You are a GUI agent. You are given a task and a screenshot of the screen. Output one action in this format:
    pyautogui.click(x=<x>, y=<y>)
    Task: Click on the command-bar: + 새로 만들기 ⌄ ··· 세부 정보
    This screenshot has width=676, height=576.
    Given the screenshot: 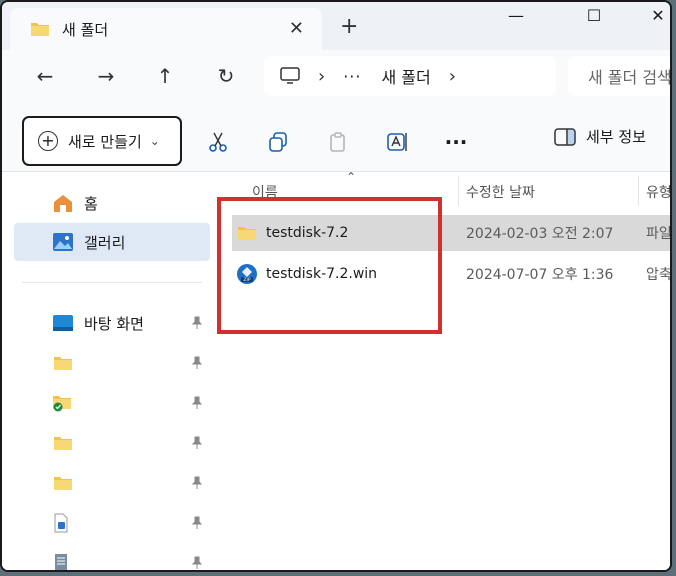 What is the action you would take?
    pyautogui.click(x=336, y=139)
    